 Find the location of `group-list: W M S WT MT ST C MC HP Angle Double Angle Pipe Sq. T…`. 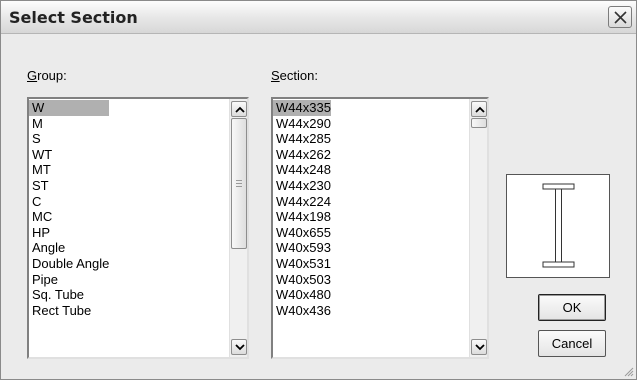

group-list: W M S WT MT ST C MC HP Angle Double Angle Pipe Sq. T… is located at coordinates (69, 209).